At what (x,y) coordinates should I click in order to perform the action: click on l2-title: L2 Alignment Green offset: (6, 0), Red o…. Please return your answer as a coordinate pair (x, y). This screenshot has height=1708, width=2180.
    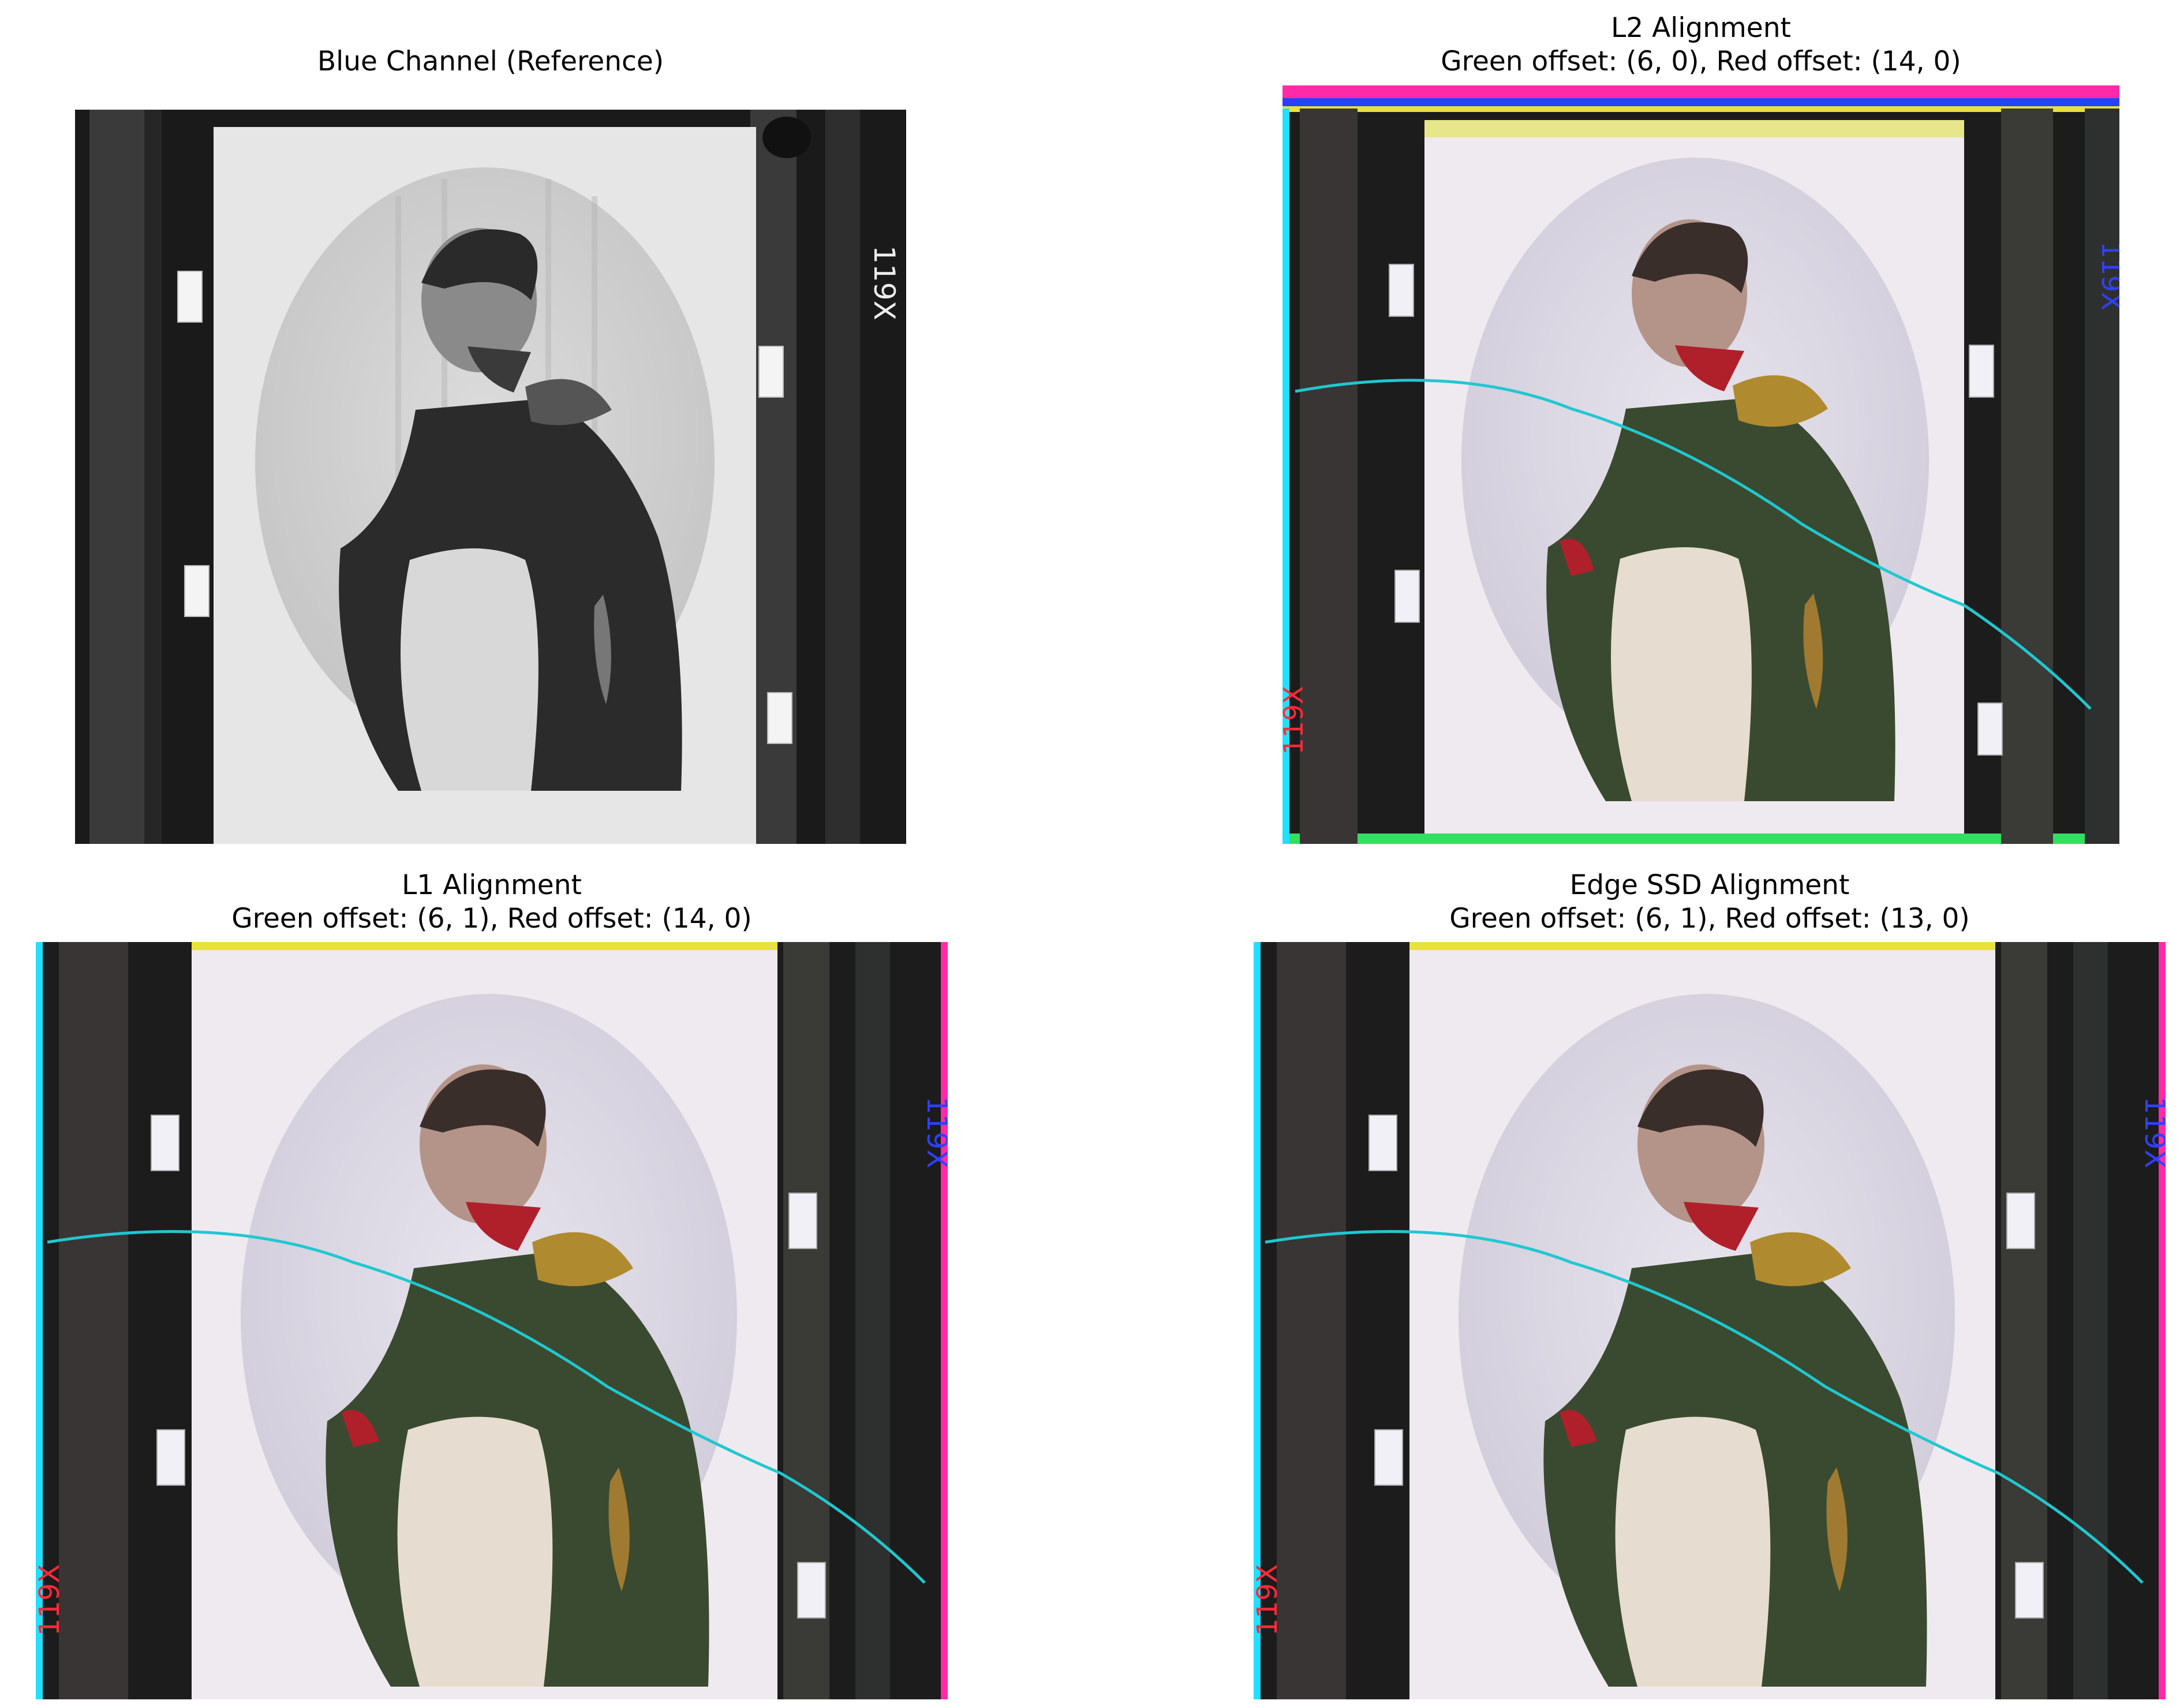
    Looking at the image, I should click on (1700, 45).